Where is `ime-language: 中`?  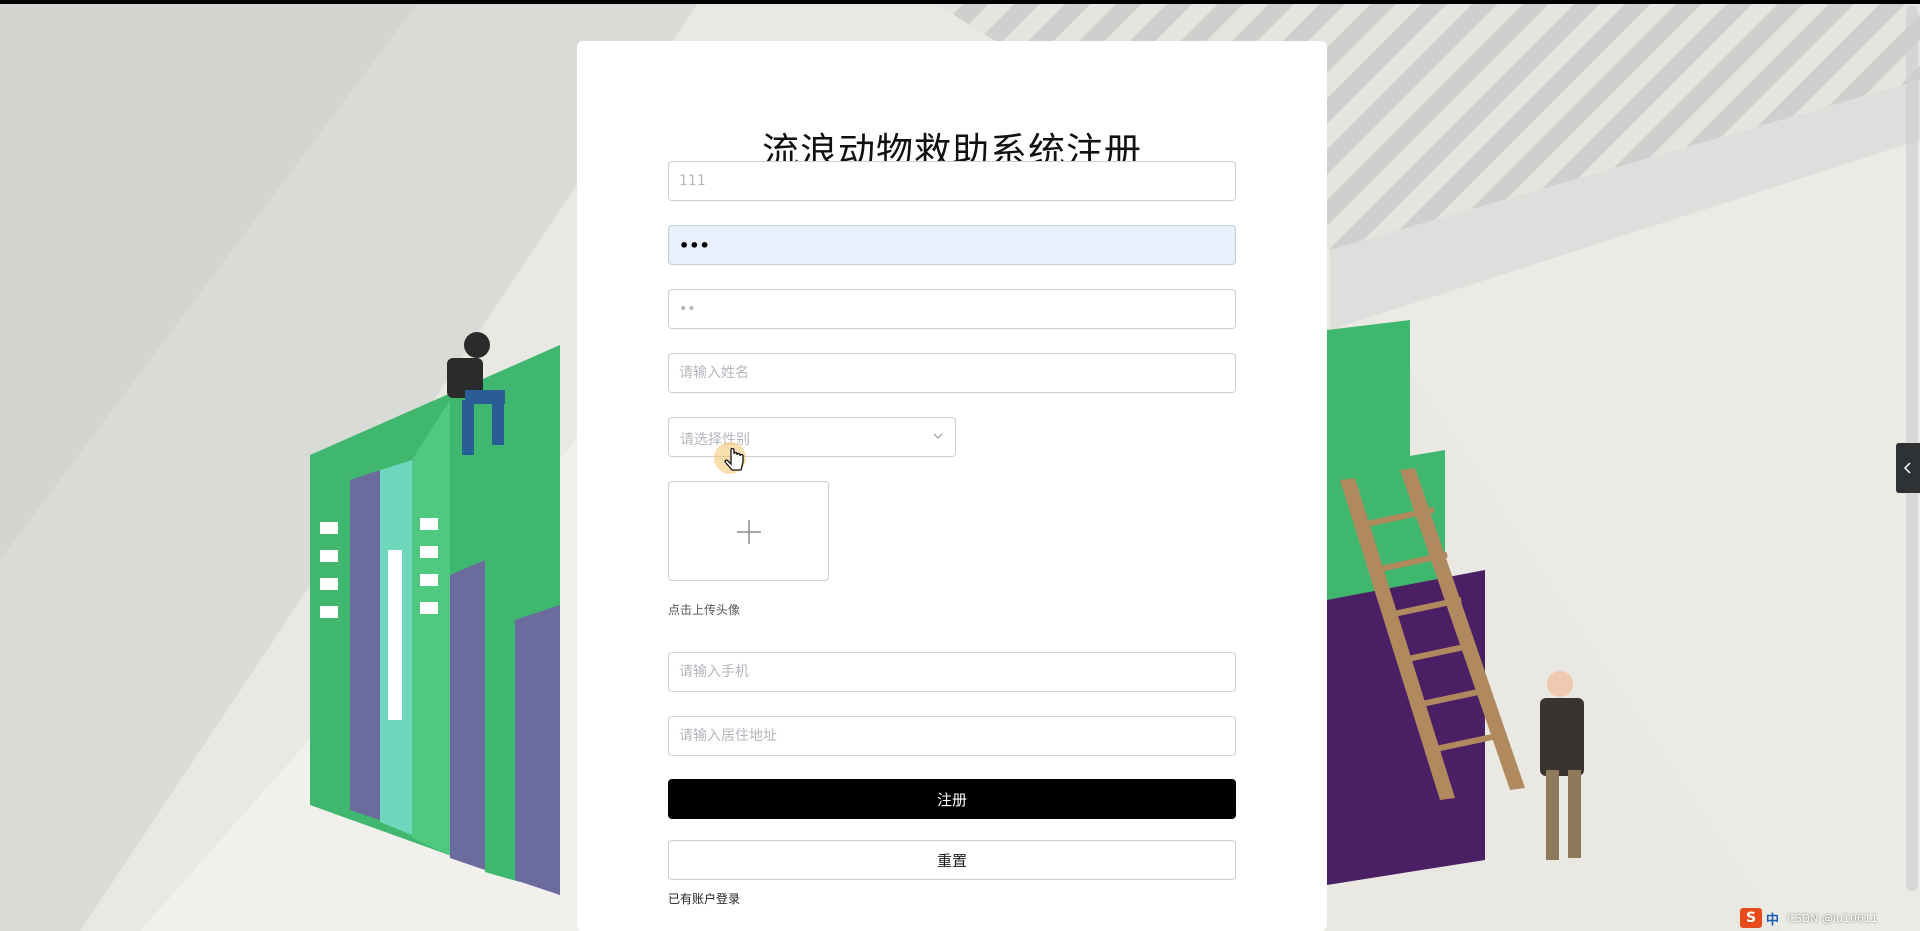 ime-language: 中 is located at coordinates (1772, 918).